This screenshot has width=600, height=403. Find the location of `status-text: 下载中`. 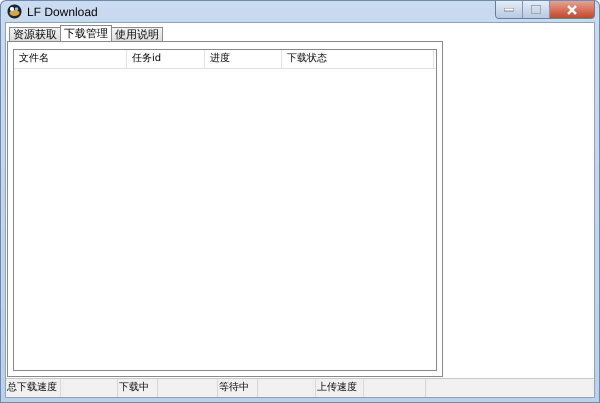

status-text: 下载中 is located at coordinates (138, 388).